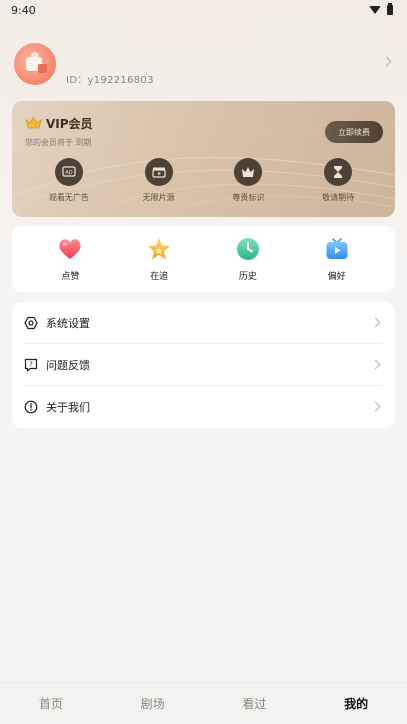 The image size is (407, 724). Describe the element at coordinates (31, 323) in the screenshot. I see `settings-hexagon-icon` at that location.